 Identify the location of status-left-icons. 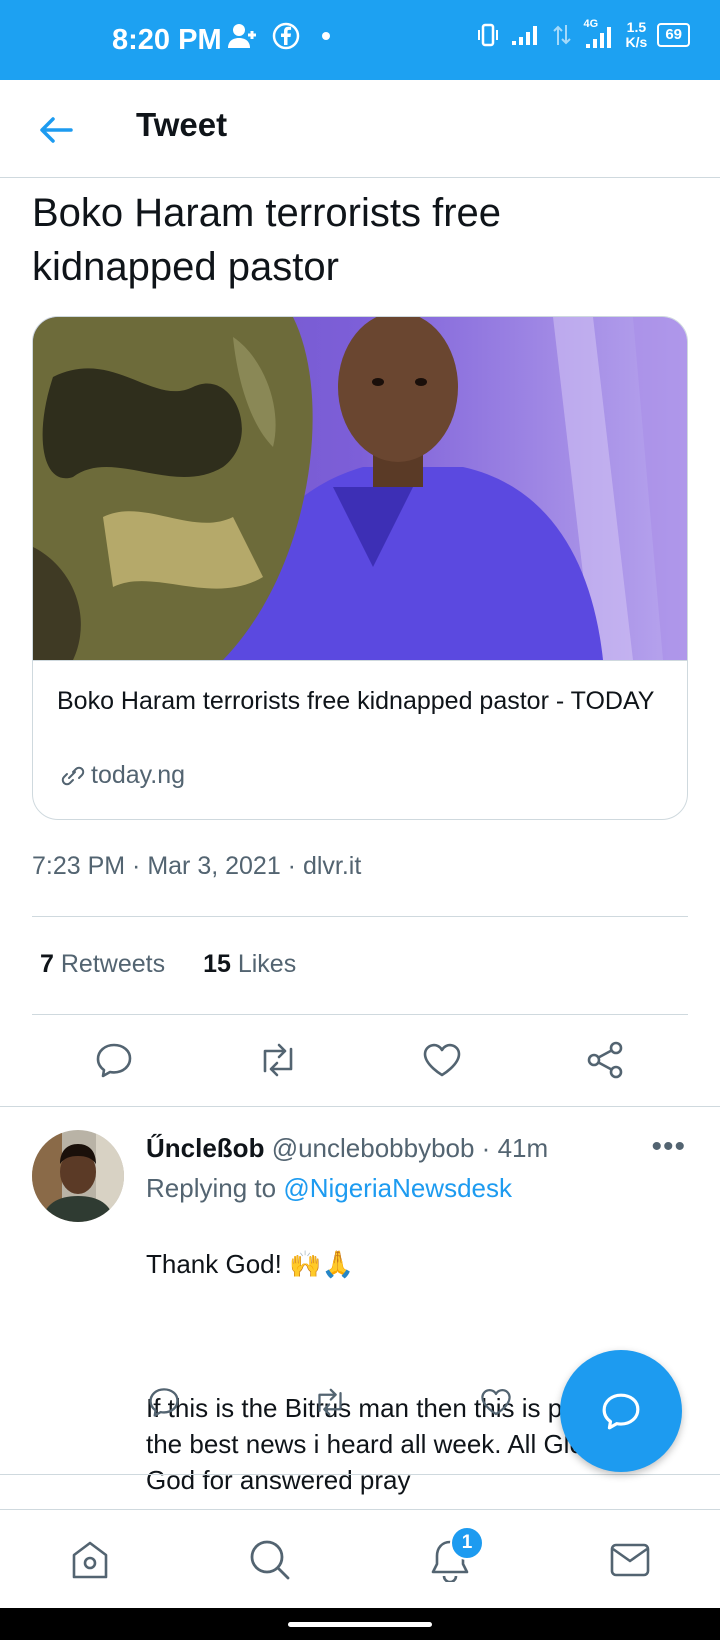
(283, 36).